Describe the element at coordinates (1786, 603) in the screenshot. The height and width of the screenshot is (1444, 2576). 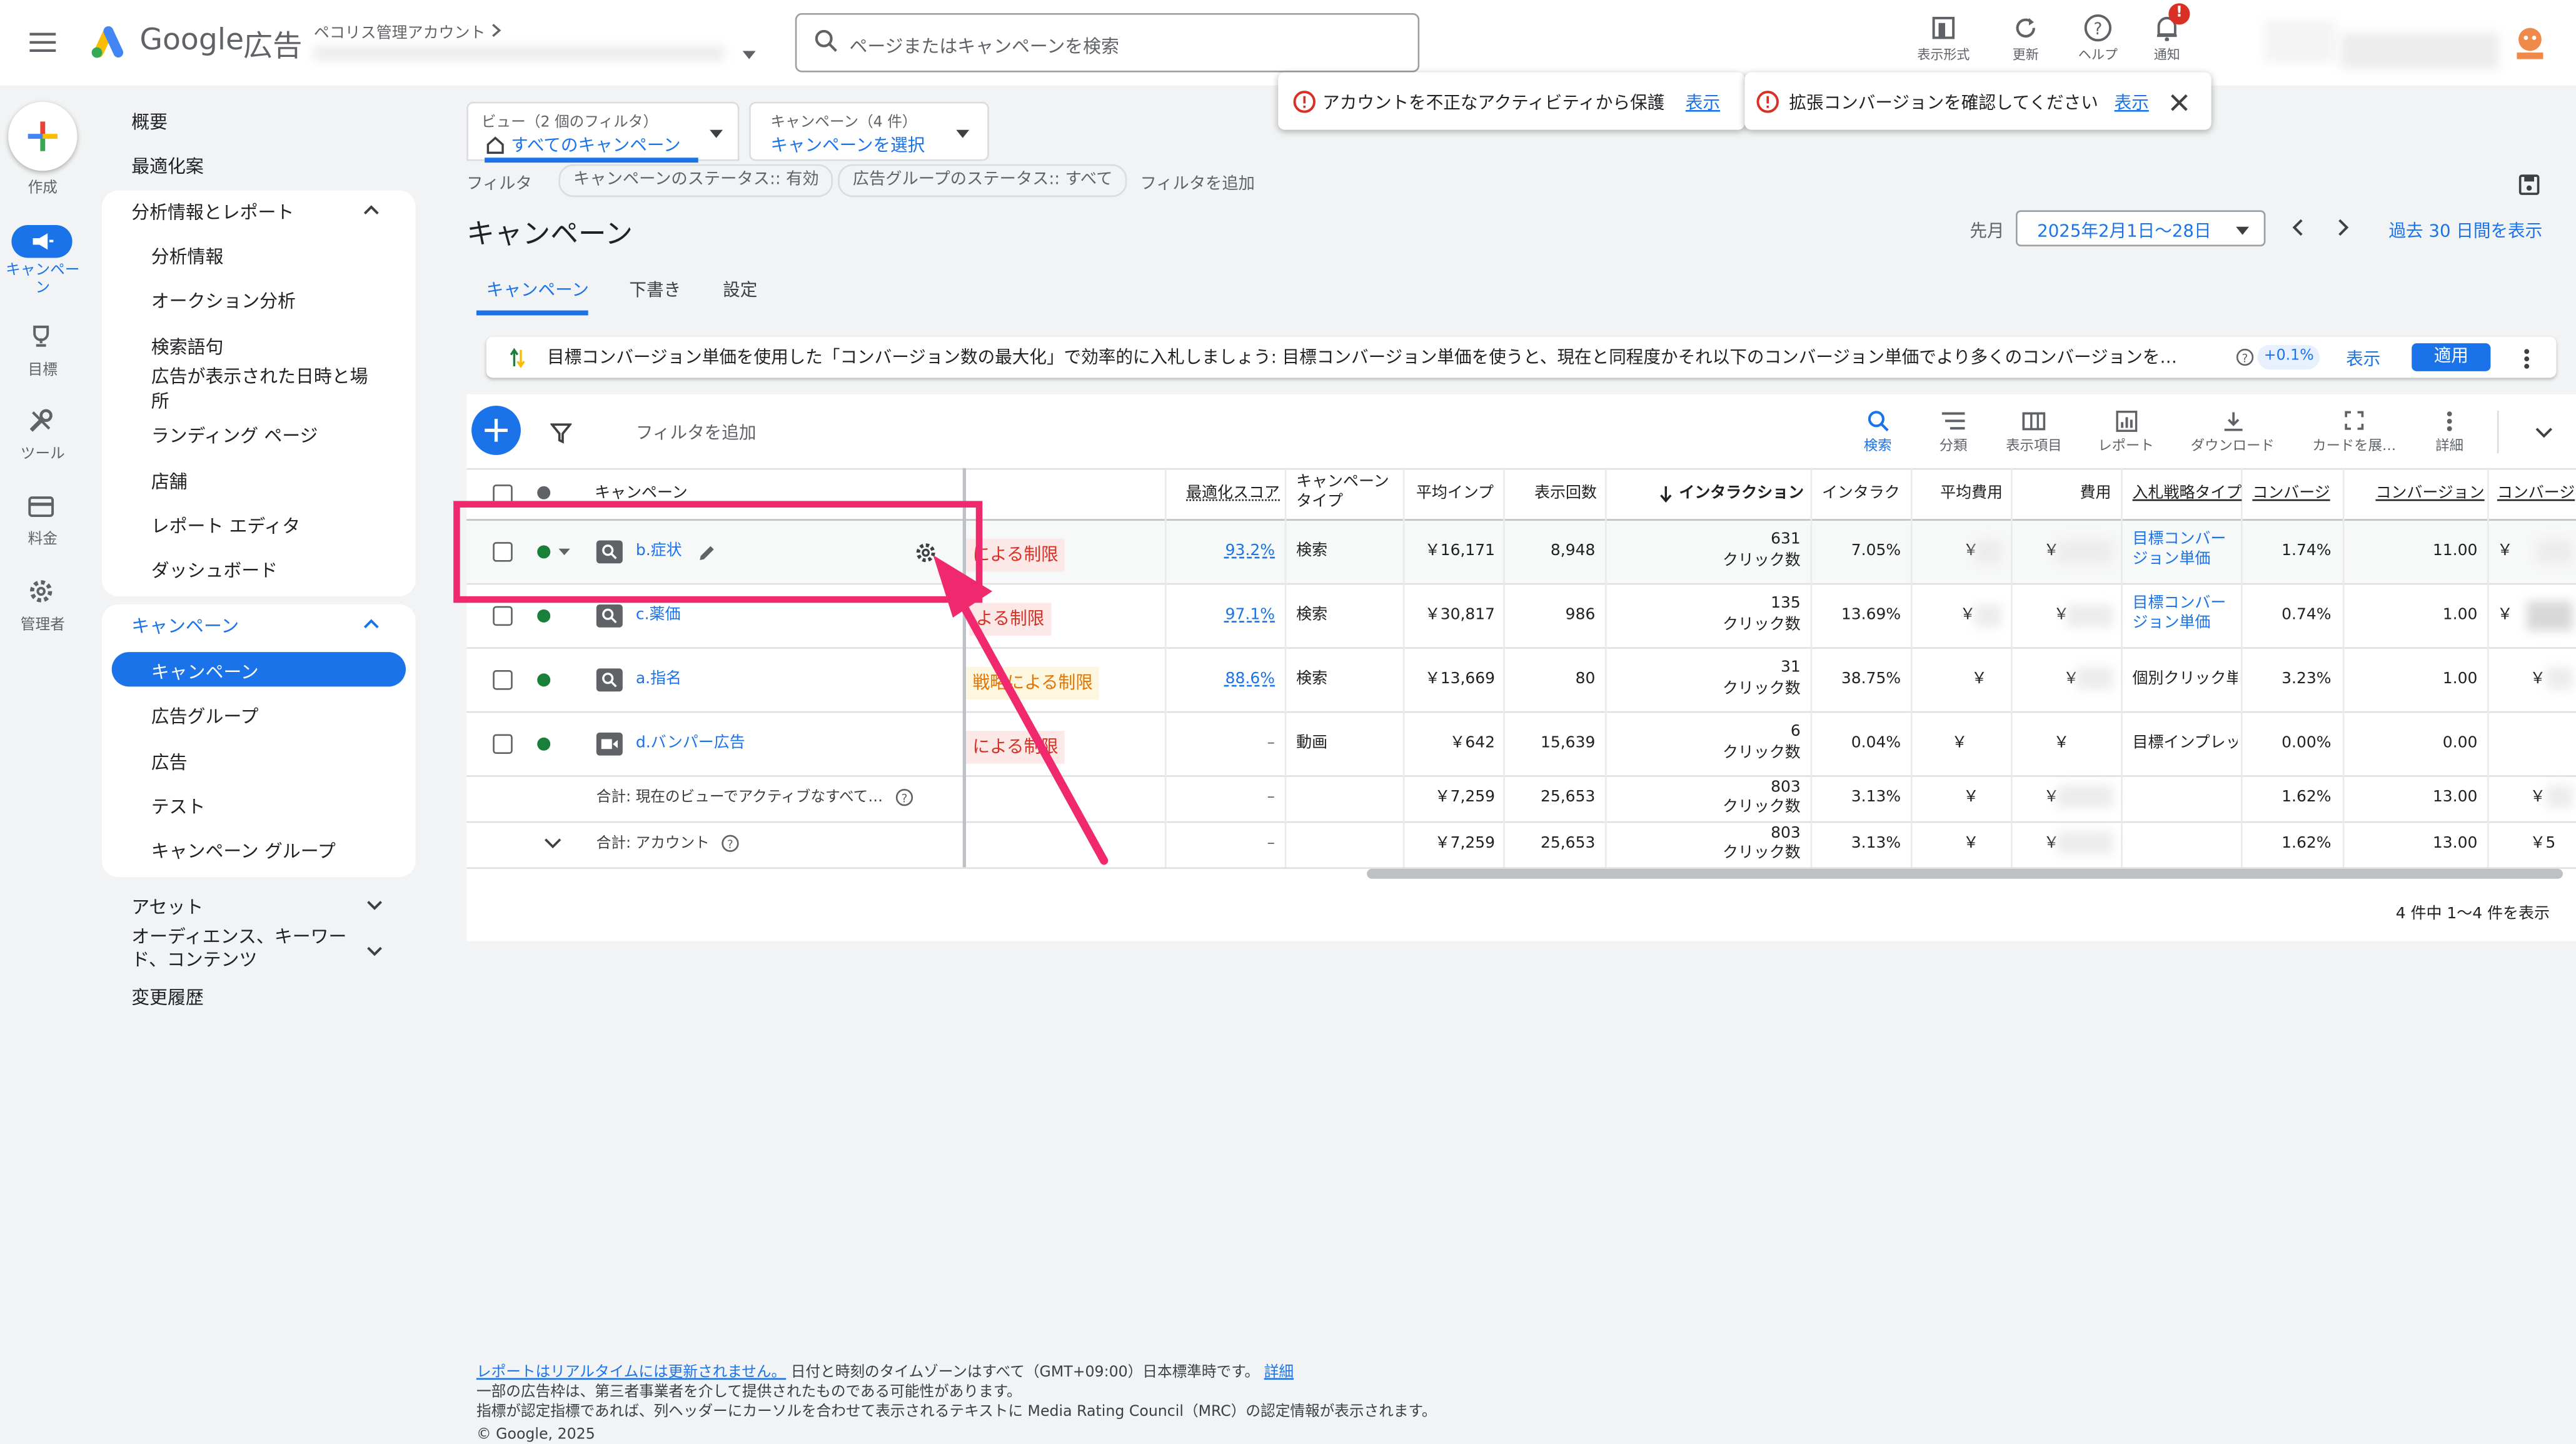
I see `interactions-value: 135` at that location.